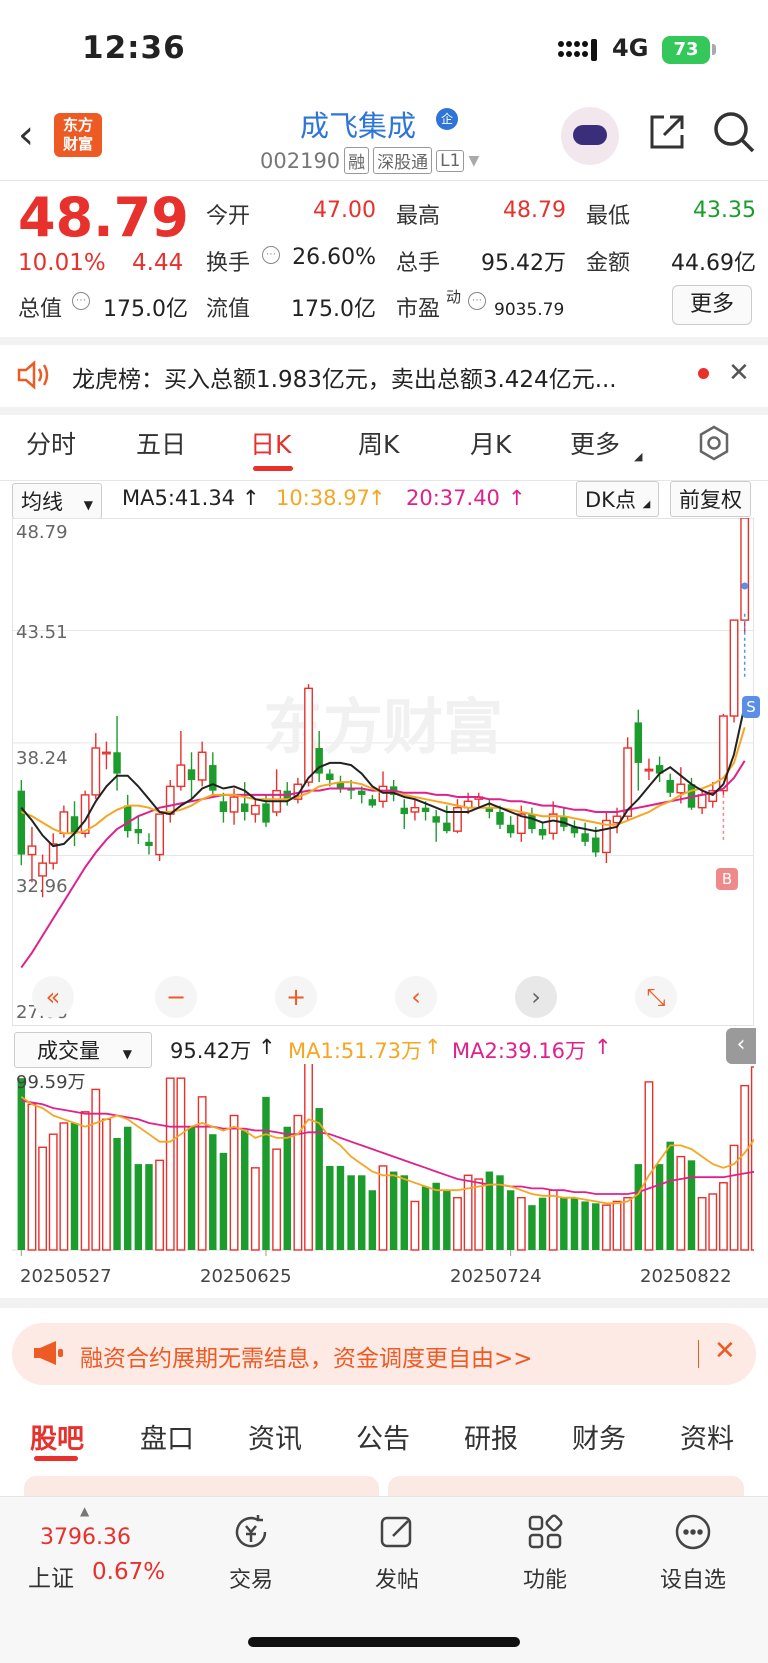  I want to click on search-icon, so click(734, 134).